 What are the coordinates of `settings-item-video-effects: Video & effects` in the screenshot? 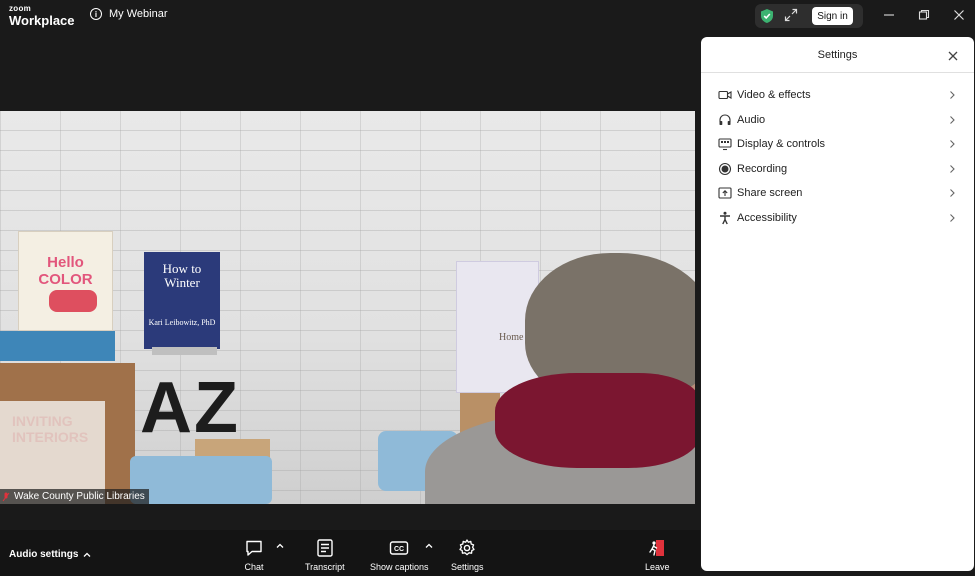 It's located at (837, 95).